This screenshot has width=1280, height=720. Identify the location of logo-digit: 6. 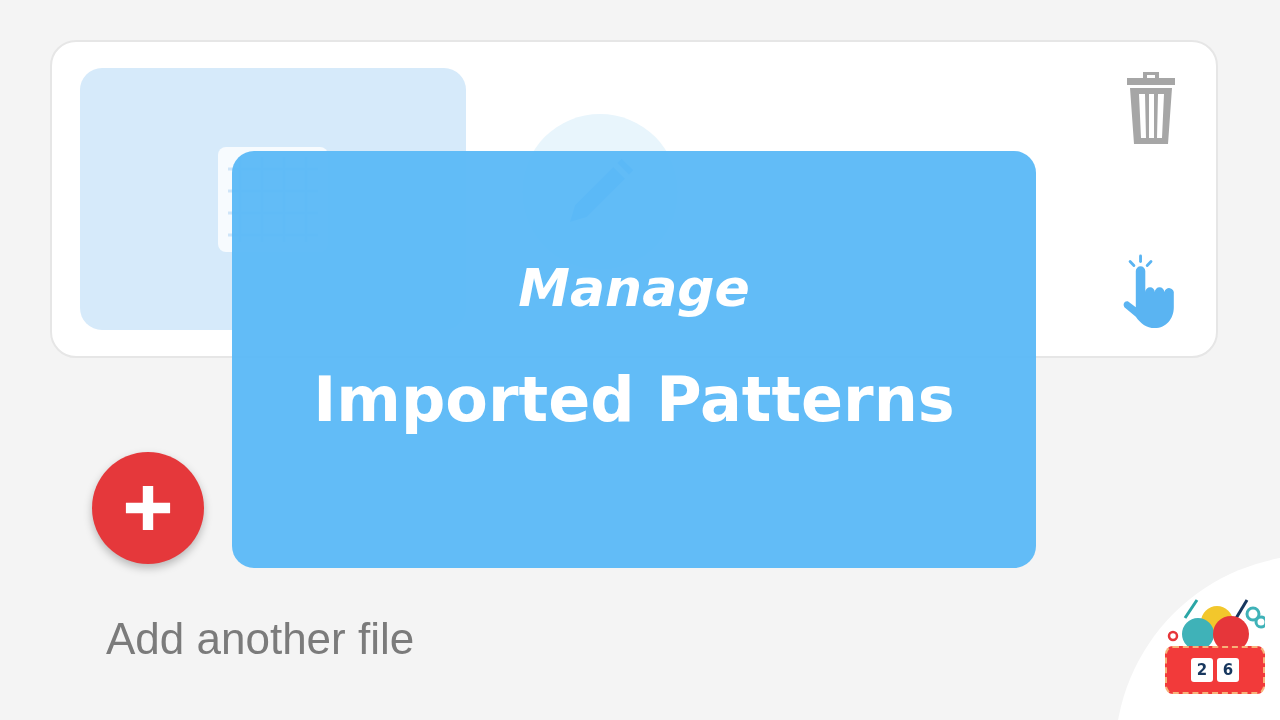
(1228, 670).